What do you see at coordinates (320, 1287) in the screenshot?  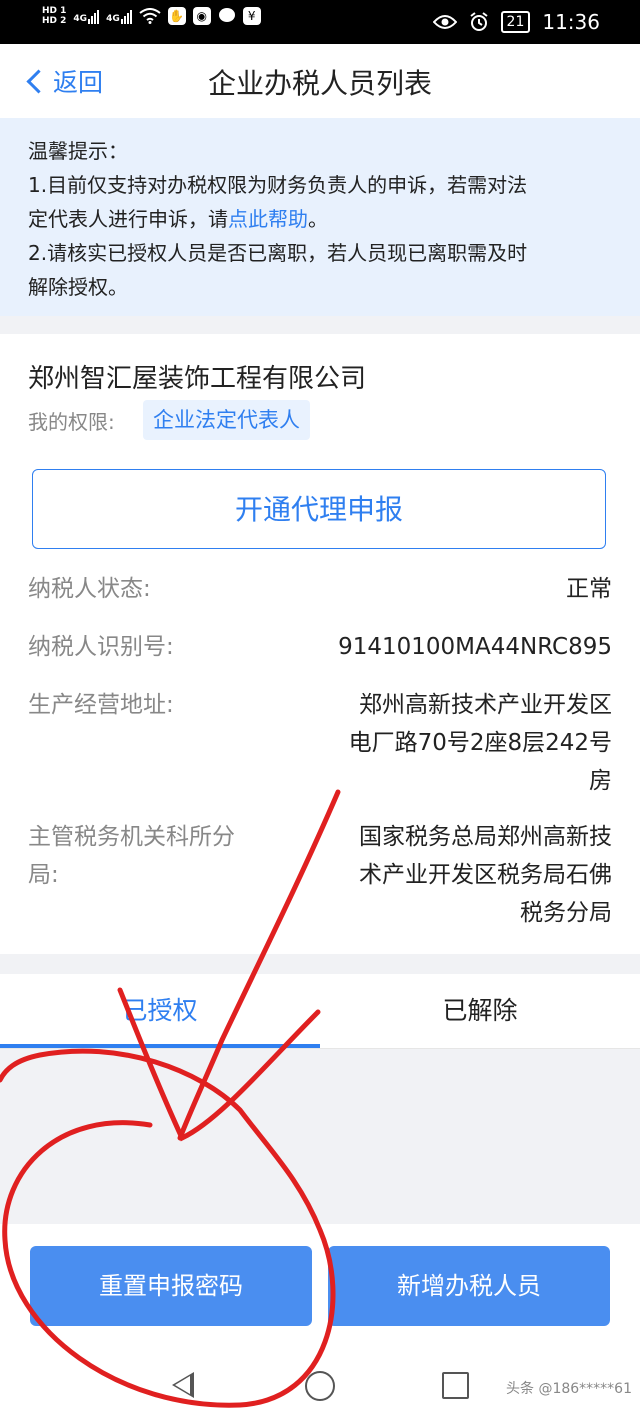 I see `bottom-action-bar: 重置申报密码 新增办税人员` at bounding box center [320, 1287].